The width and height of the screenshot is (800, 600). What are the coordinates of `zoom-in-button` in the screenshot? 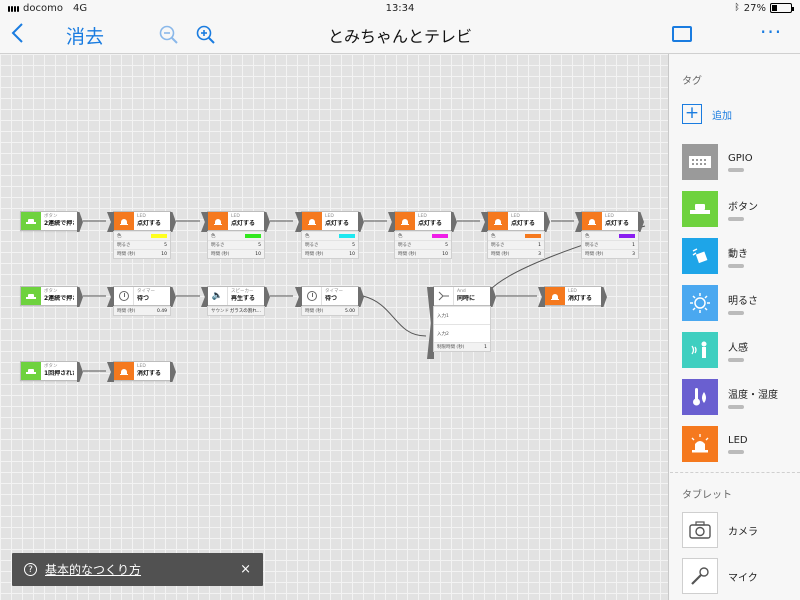 It's located at (206, 35).